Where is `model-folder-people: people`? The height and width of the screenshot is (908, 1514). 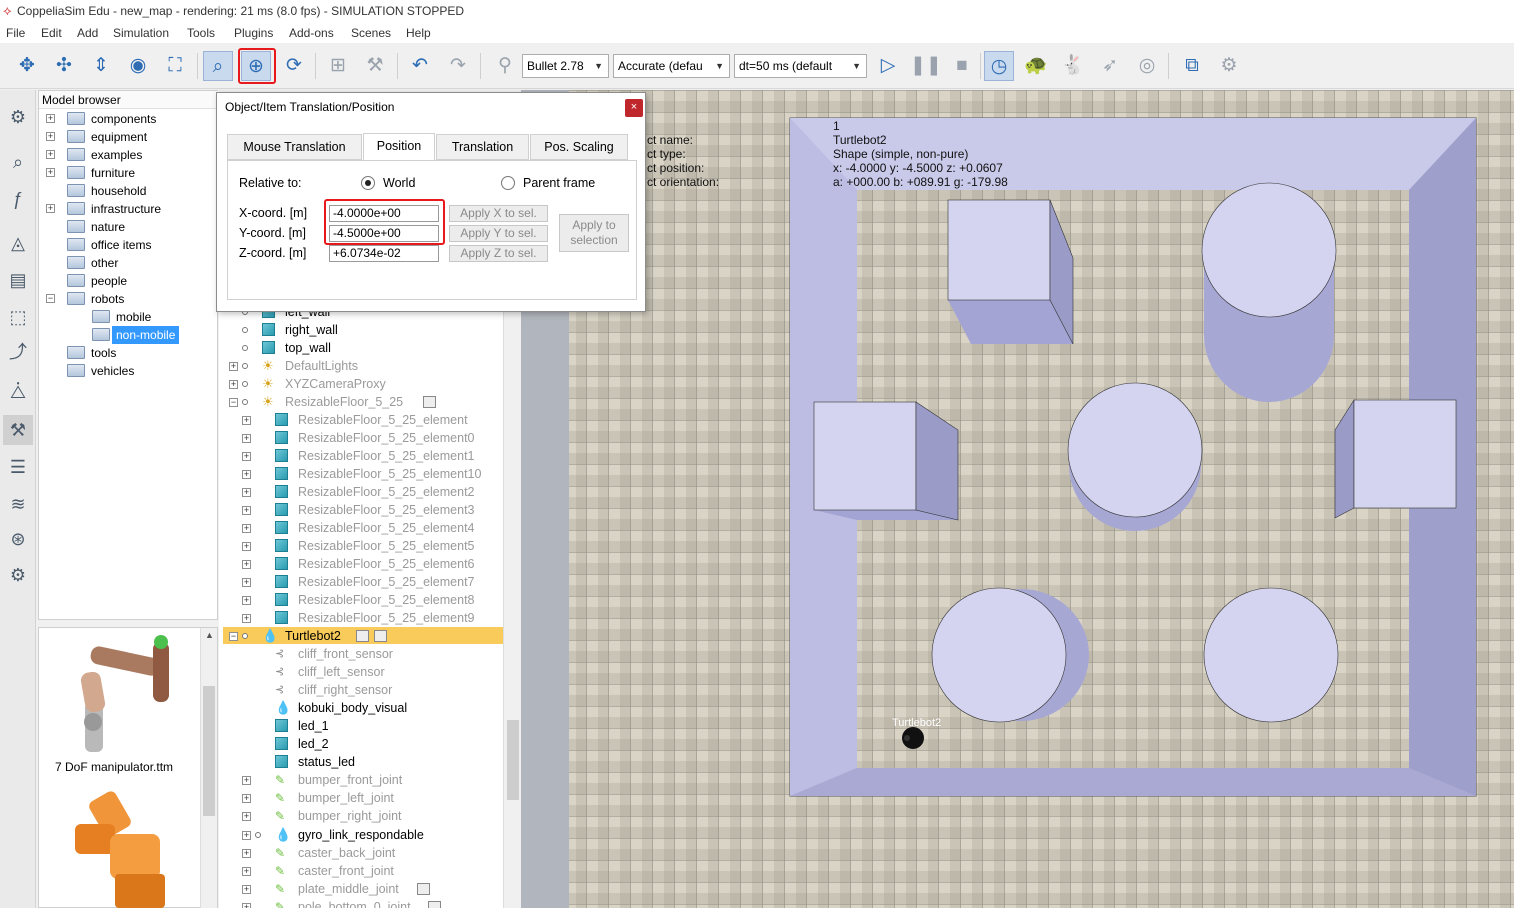 model-folder-people: people is located at coordinates (128, 281).